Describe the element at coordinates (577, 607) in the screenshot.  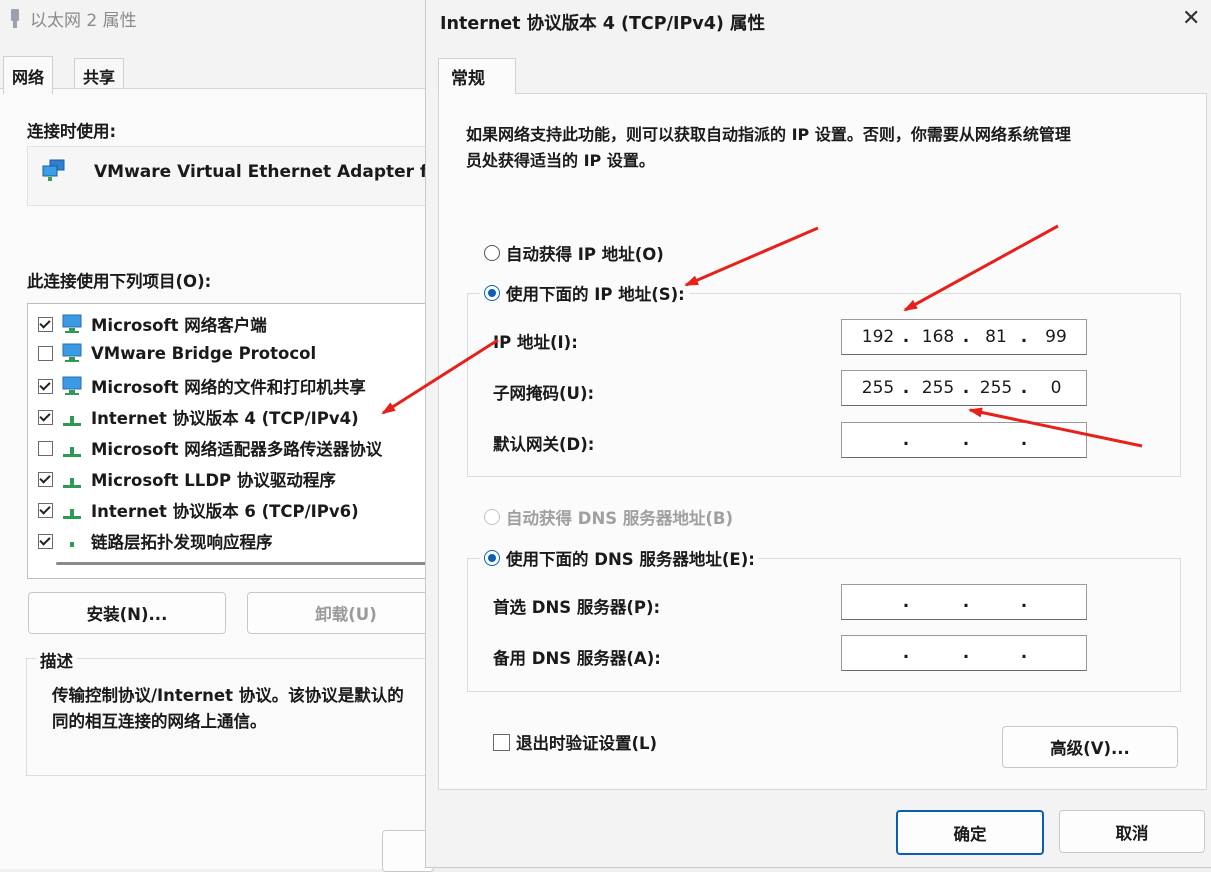
I see `preferred-dns-label: 首选 DNS 服务器(P):` at that location.